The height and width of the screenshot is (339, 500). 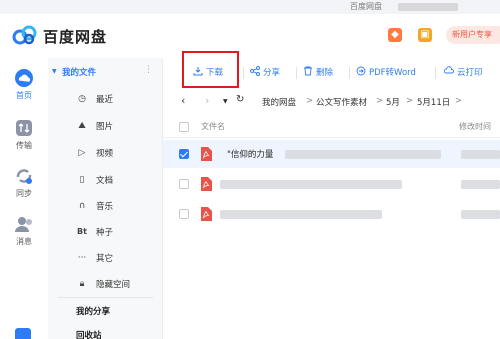 I want to click on app-brand-name: 百度网盘, so click(x=75, y=37).